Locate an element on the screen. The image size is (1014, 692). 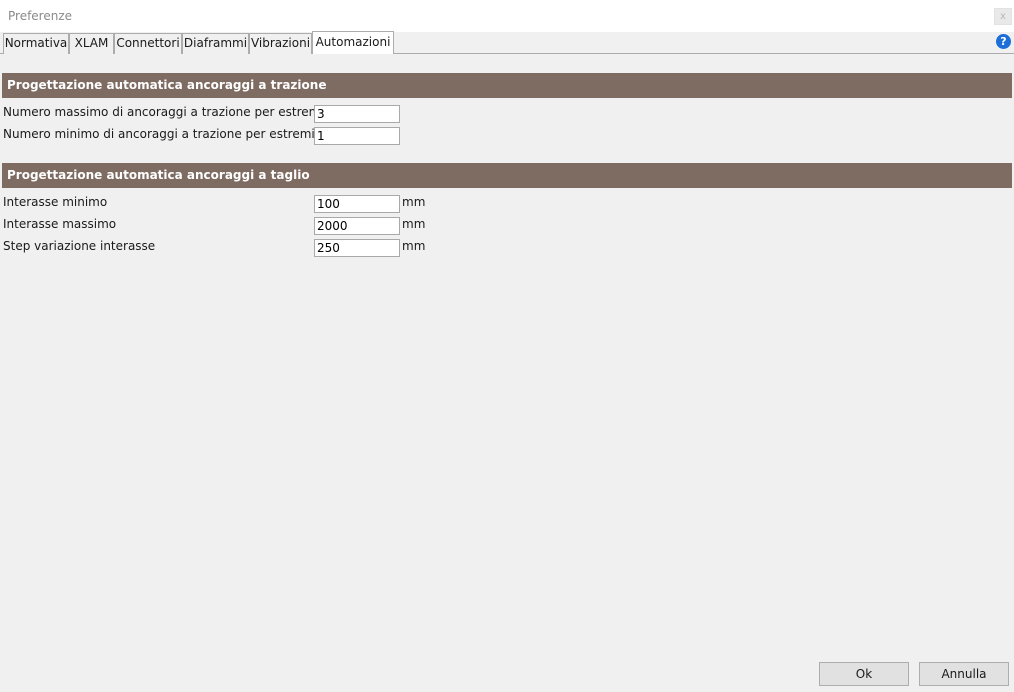
unit-step-interasse: mm is located at coordinates (414, 246).